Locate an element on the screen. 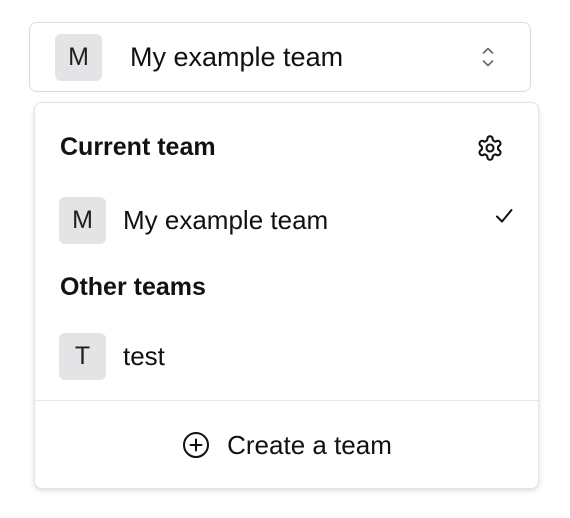  create-team-button: Create a team is located at coordinates (286, 445).